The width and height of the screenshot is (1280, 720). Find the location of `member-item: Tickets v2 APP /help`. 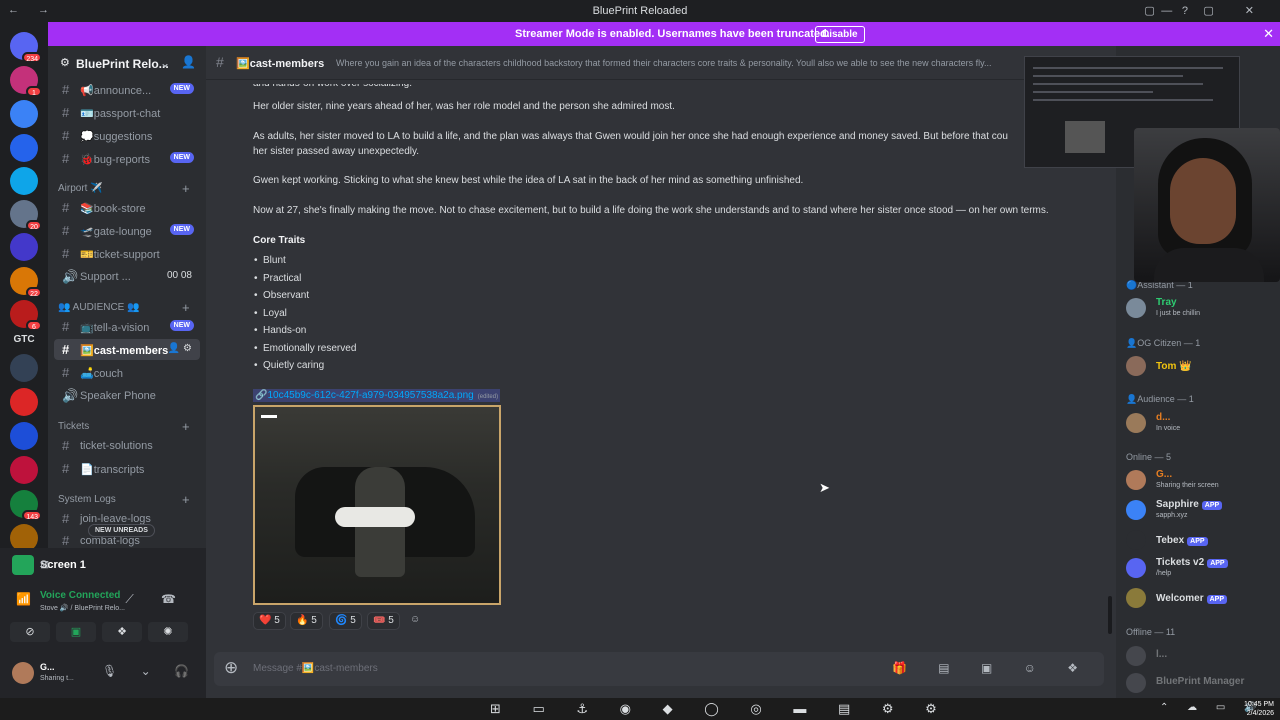

member-item: Tickets v2 APP /help is located at coordinates (1201, 569).